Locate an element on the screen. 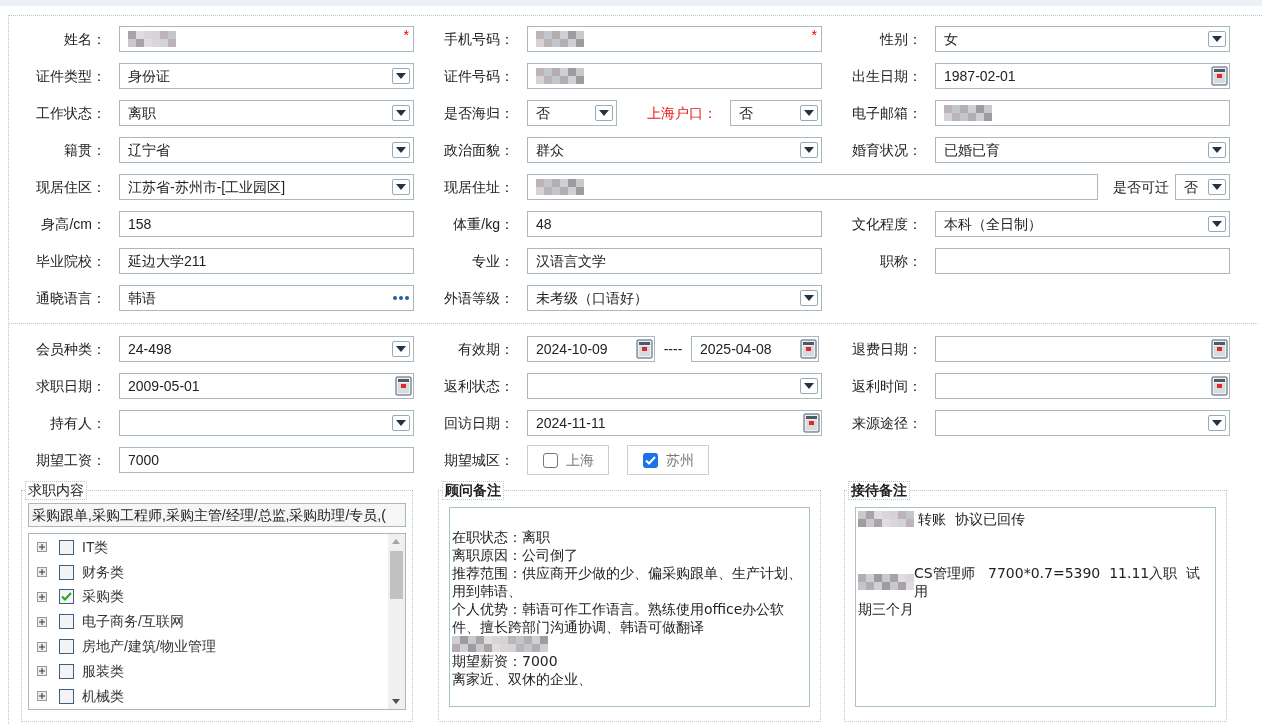  input-field: 辽宁省 is located at coordinates (266, 150).